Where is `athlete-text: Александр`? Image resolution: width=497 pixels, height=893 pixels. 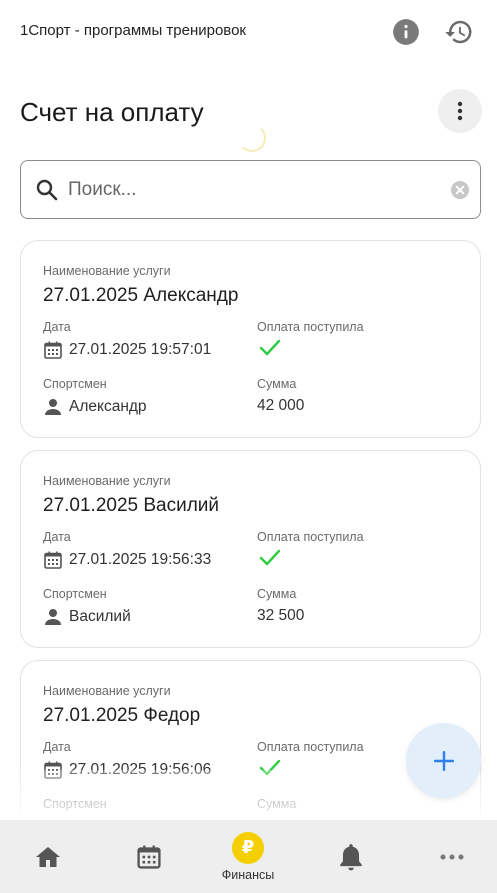
athlete-text: Александр is located at coordinates (108, 406).